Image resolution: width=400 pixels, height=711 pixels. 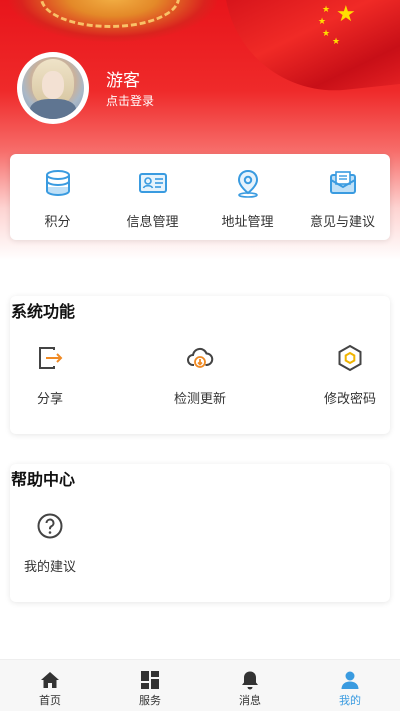 What do you see at coordinates (250, 680) in the screenshot?
I see `bell-icon` at bounding box center [250, 680].